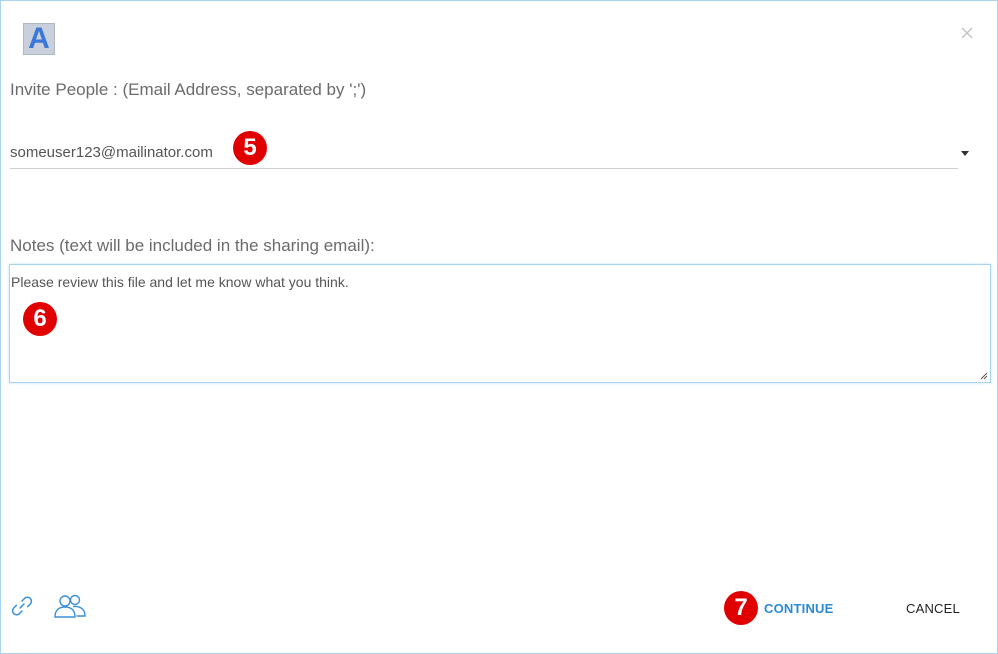 The image size is (998, 654). I want to click on step-badge-5-label: 5, so click(250, 147).